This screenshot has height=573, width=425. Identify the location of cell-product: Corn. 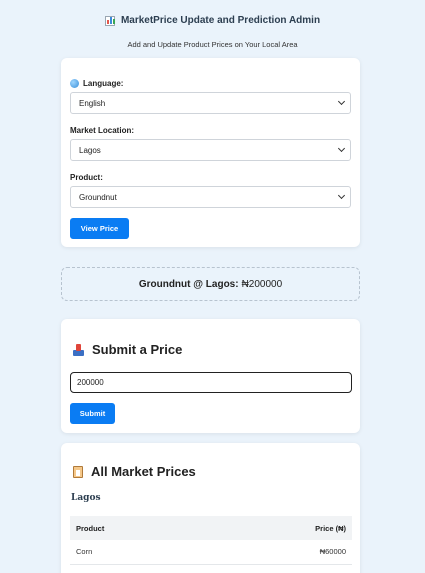
(144, 552).